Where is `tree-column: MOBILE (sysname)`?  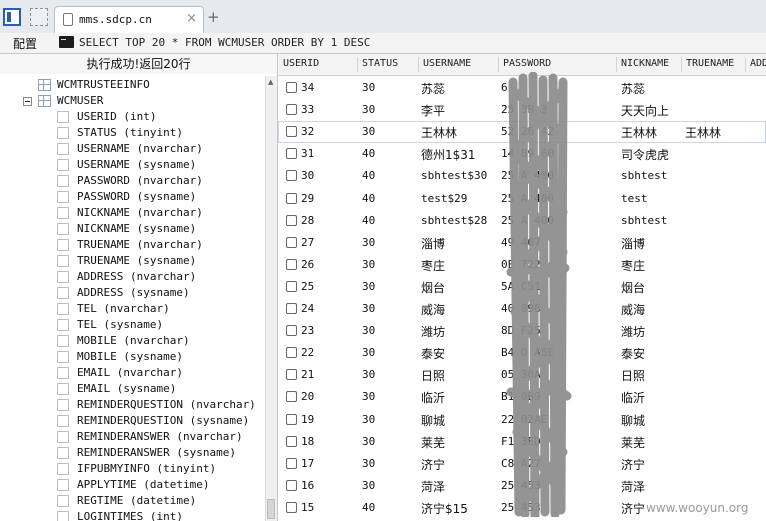
tree-column: MOBILE (sysname) is located at coordinates (130, 357).